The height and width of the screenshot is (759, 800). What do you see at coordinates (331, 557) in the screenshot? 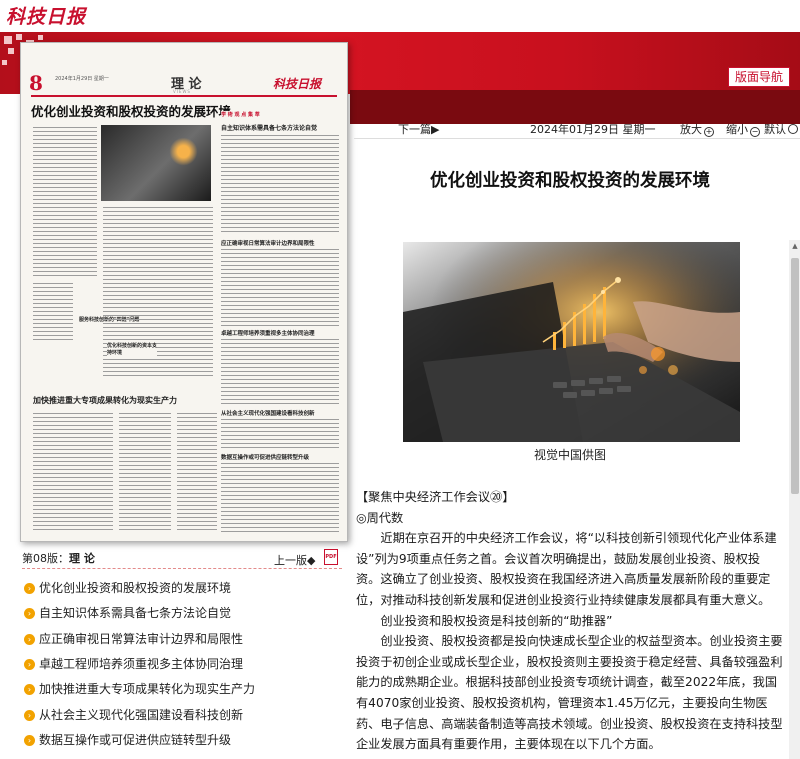
I see `pdf-icon: PDF` at bounding box center [331, 557].